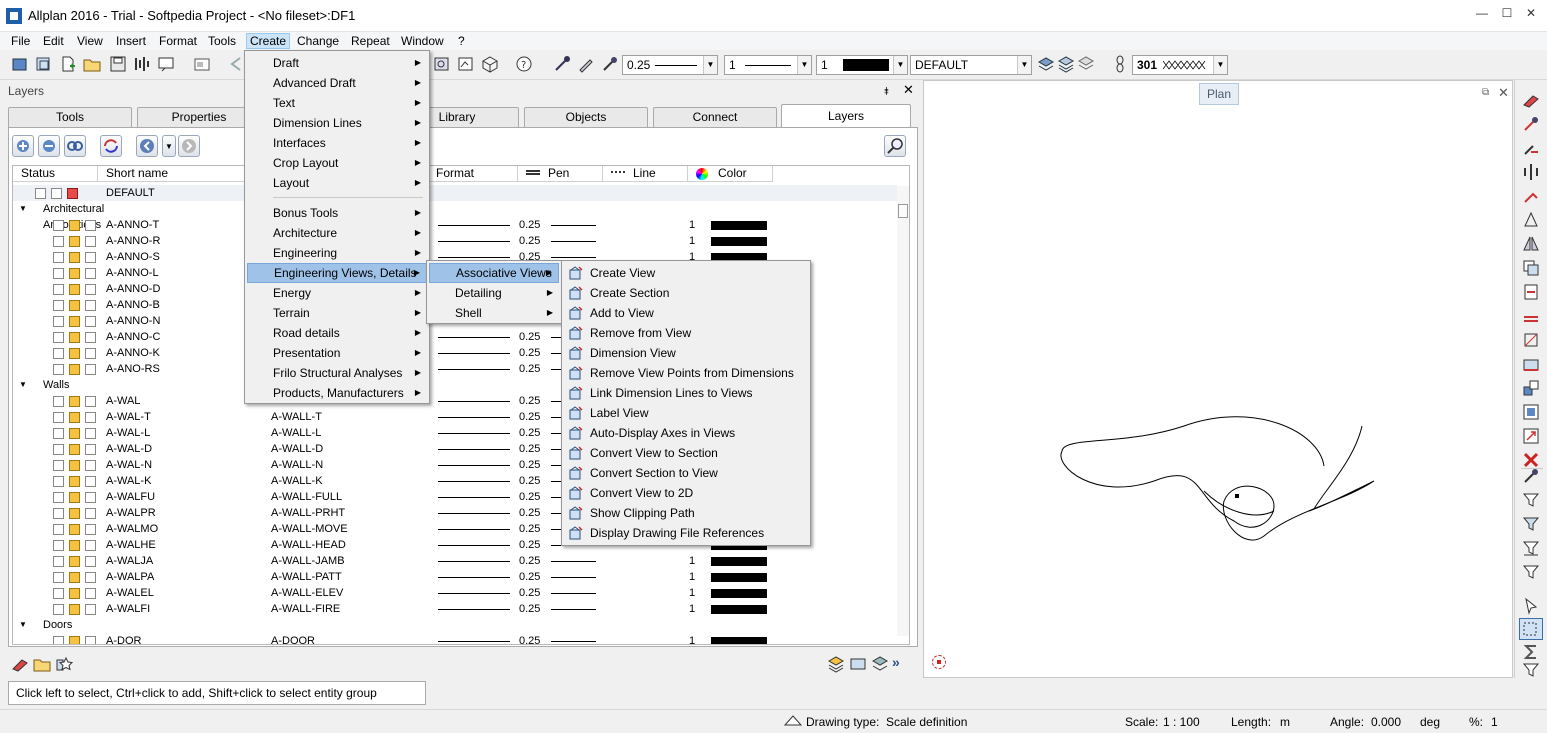 This screenshot has height=733, width=1547. I want to click on percent-value: 1, so click(1494, 722).